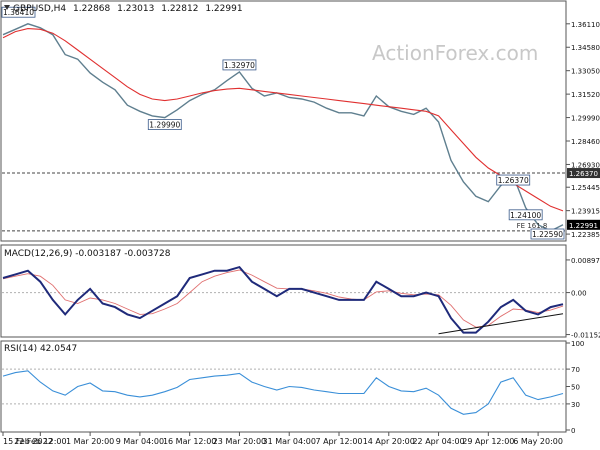  I want to click on time-tick-label: 31 Mar 04:00, so click(289, 441).